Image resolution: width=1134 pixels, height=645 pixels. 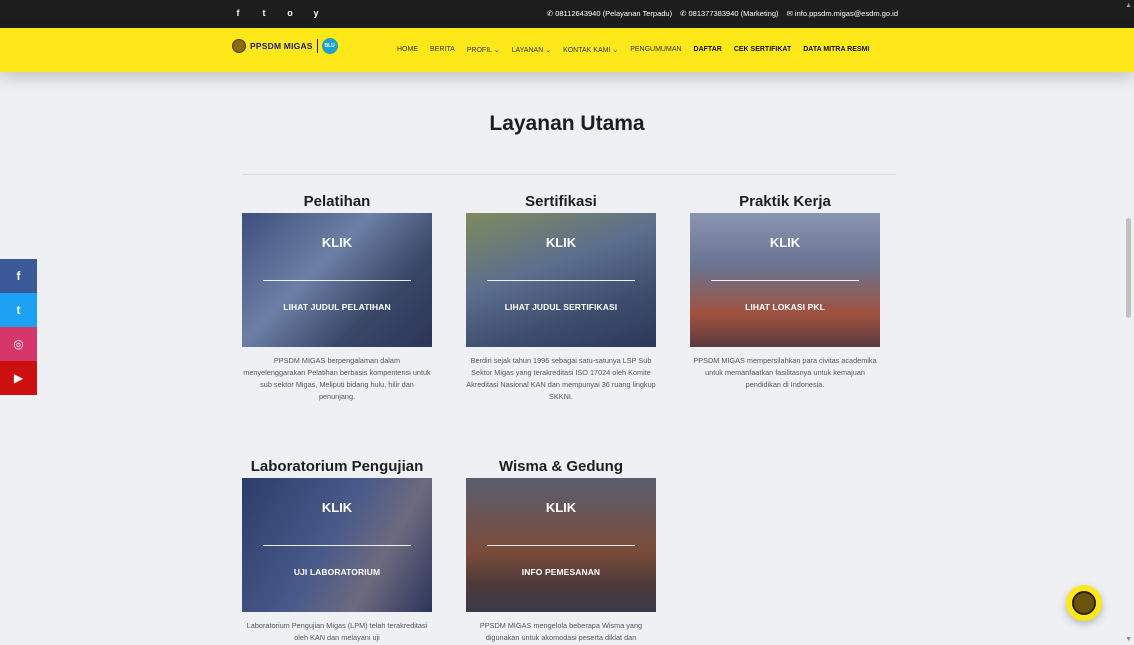 I want to click on nav-berita: BERITA, so click(x=442, y=50).